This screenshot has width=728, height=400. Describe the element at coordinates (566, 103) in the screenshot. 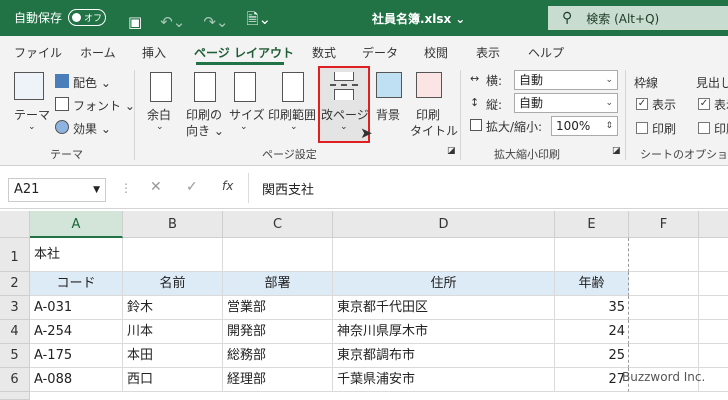

I see `height-select: 自動 ⌄` at that location.